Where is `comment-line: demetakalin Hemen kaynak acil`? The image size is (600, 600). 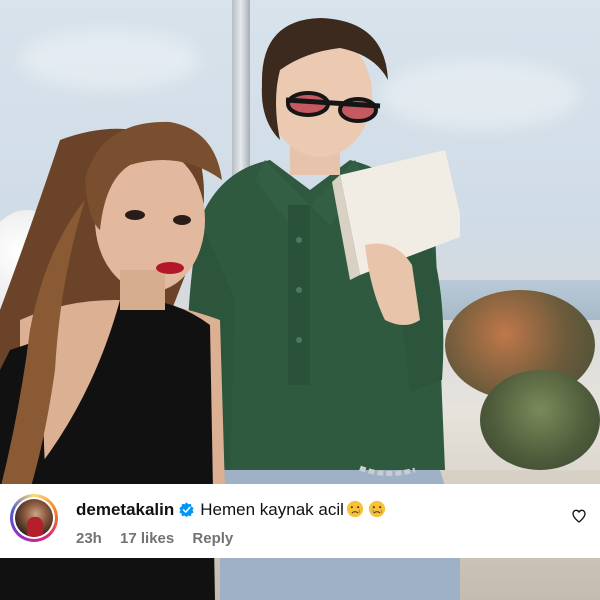
comment-line: demetakalin Hemen kaynak acil is located at coordinates (231, 510).